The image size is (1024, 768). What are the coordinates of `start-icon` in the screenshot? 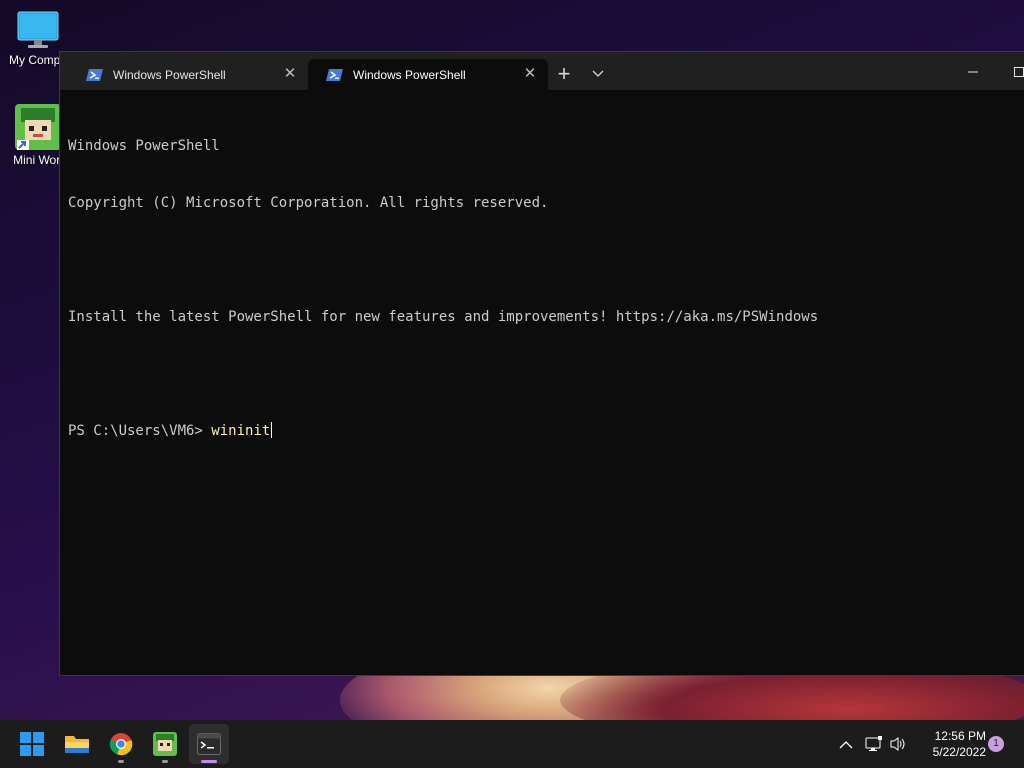 It's located at (32, 744).